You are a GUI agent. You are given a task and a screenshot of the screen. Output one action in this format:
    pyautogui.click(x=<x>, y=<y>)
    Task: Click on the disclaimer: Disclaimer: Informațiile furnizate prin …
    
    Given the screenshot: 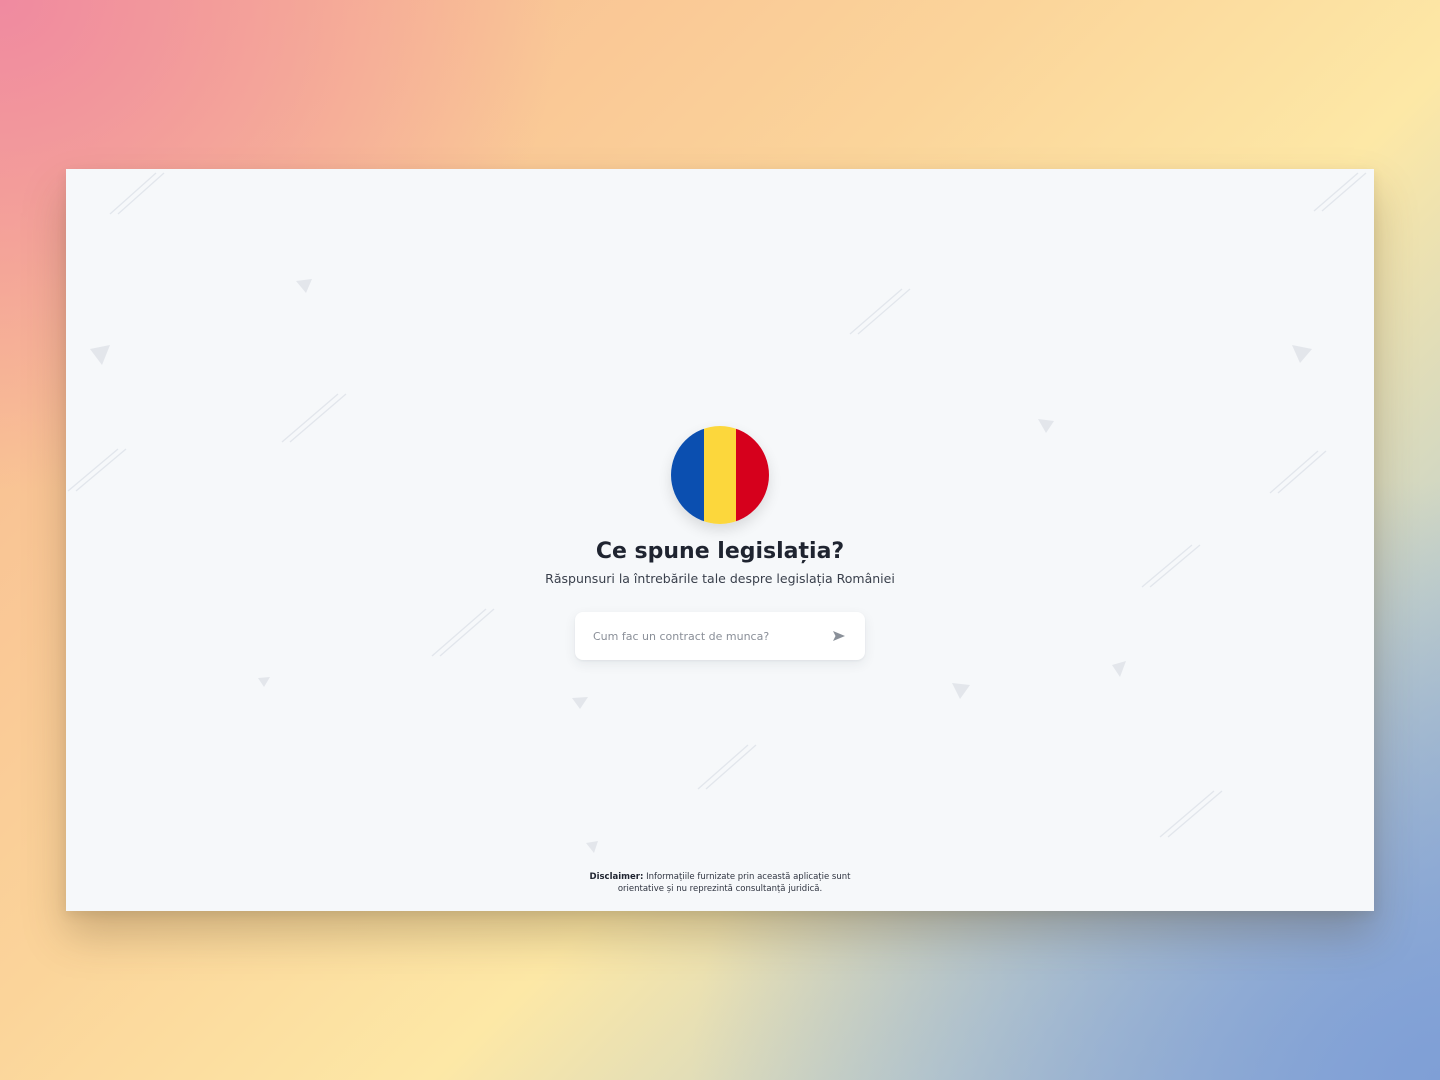 What is the action you would take?
    pyautogui.click(x=720, y=883)
    